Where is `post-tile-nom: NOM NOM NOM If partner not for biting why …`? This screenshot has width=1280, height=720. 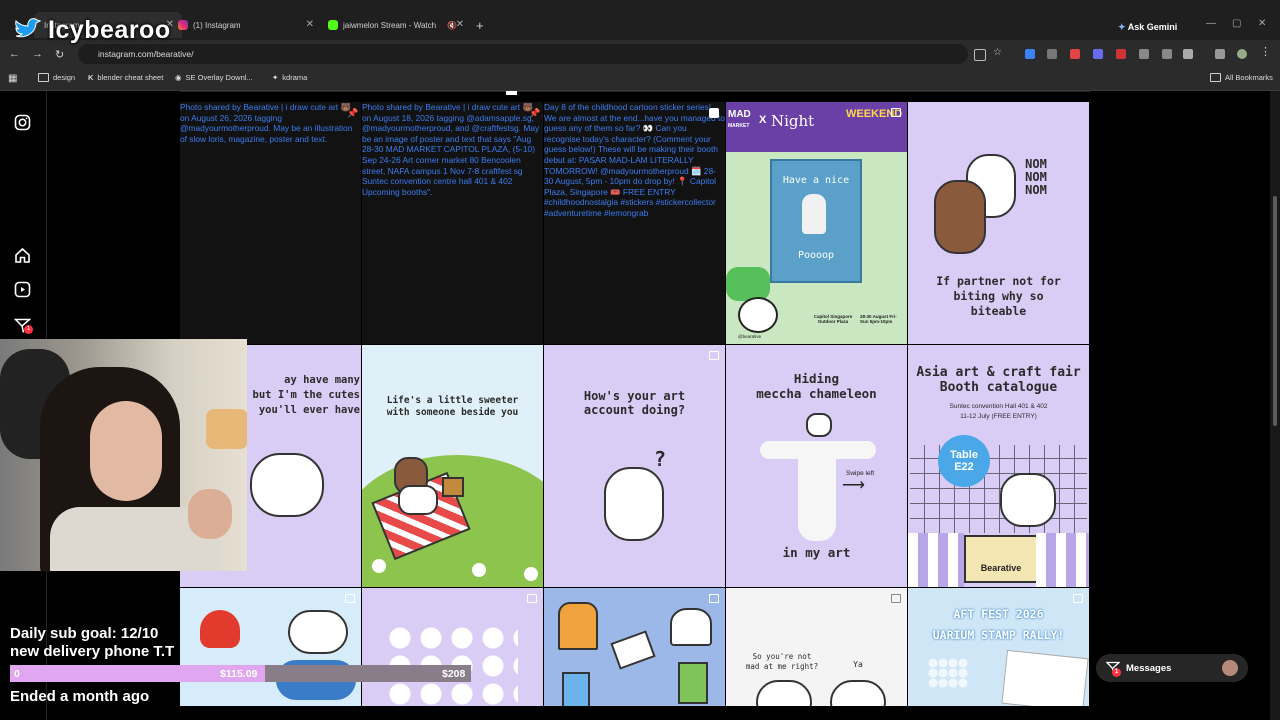 post-tile-nom: NOM NOM NOM If partner not for biting why … is located at coordinates (998, 223).